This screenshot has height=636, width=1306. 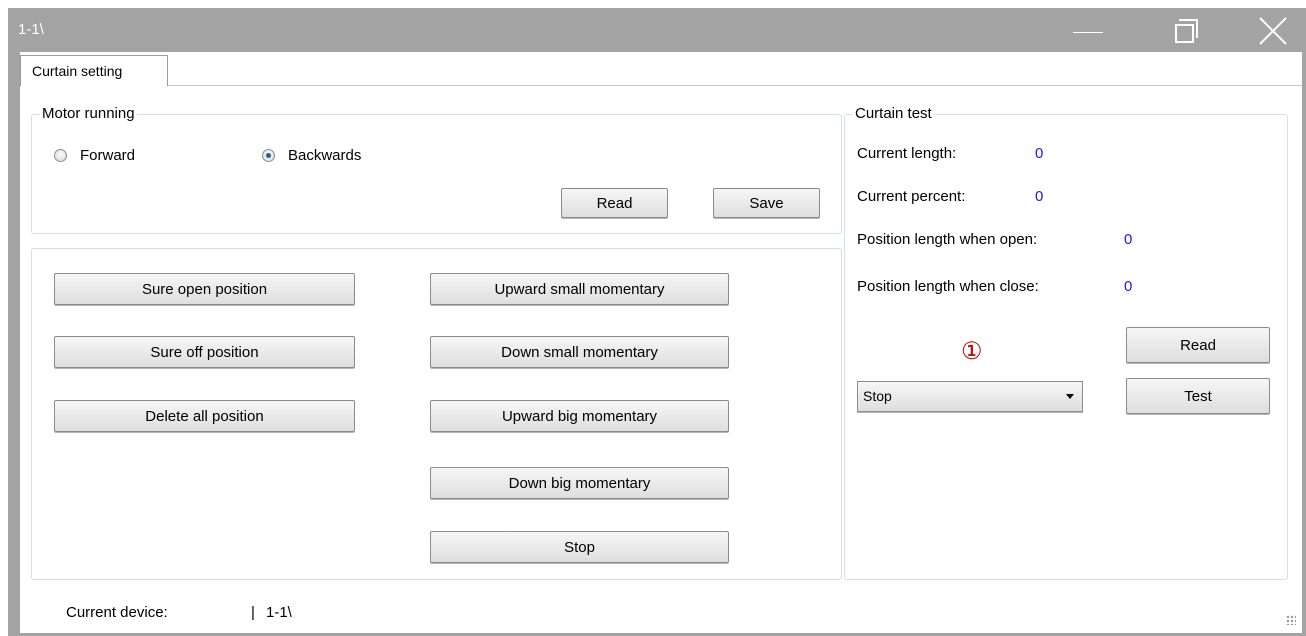 What do you see at coordinates (579, 289) in the screenshot?
I see `upward-small-momentary-button: Upward small momentary` at bounding box center [579, 289].